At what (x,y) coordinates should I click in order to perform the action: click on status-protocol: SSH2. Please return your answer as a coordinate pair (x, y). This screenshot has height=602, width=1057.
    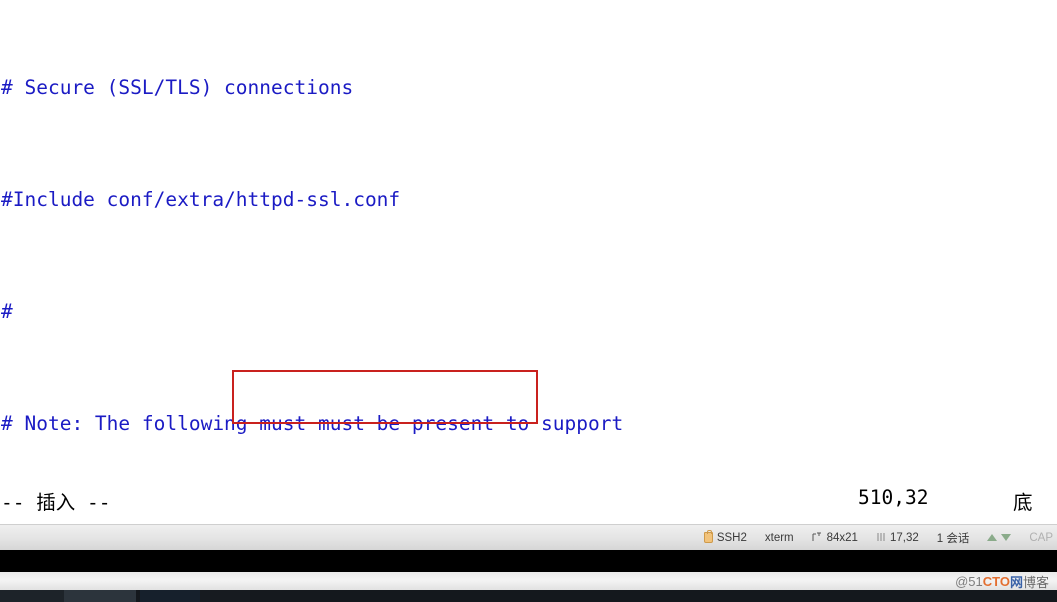
    Looking at the image, I should click on (725, 538).